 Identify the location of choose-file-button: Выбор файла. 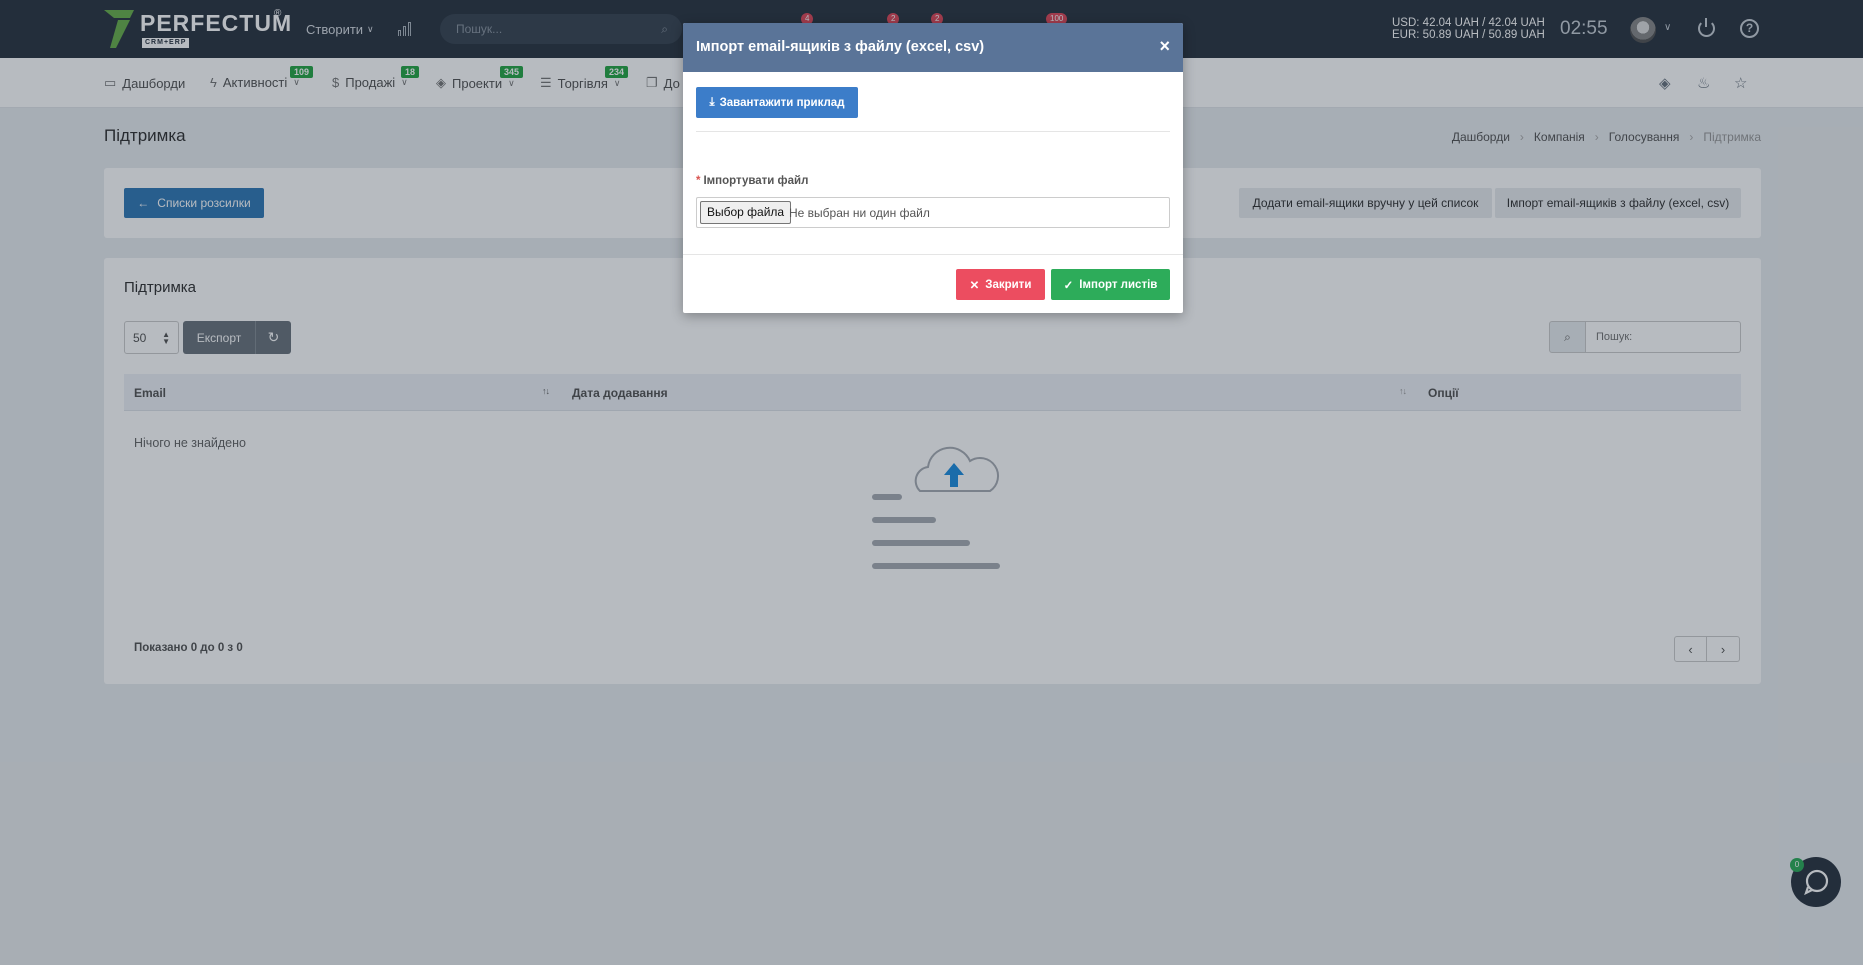
(746, 212).